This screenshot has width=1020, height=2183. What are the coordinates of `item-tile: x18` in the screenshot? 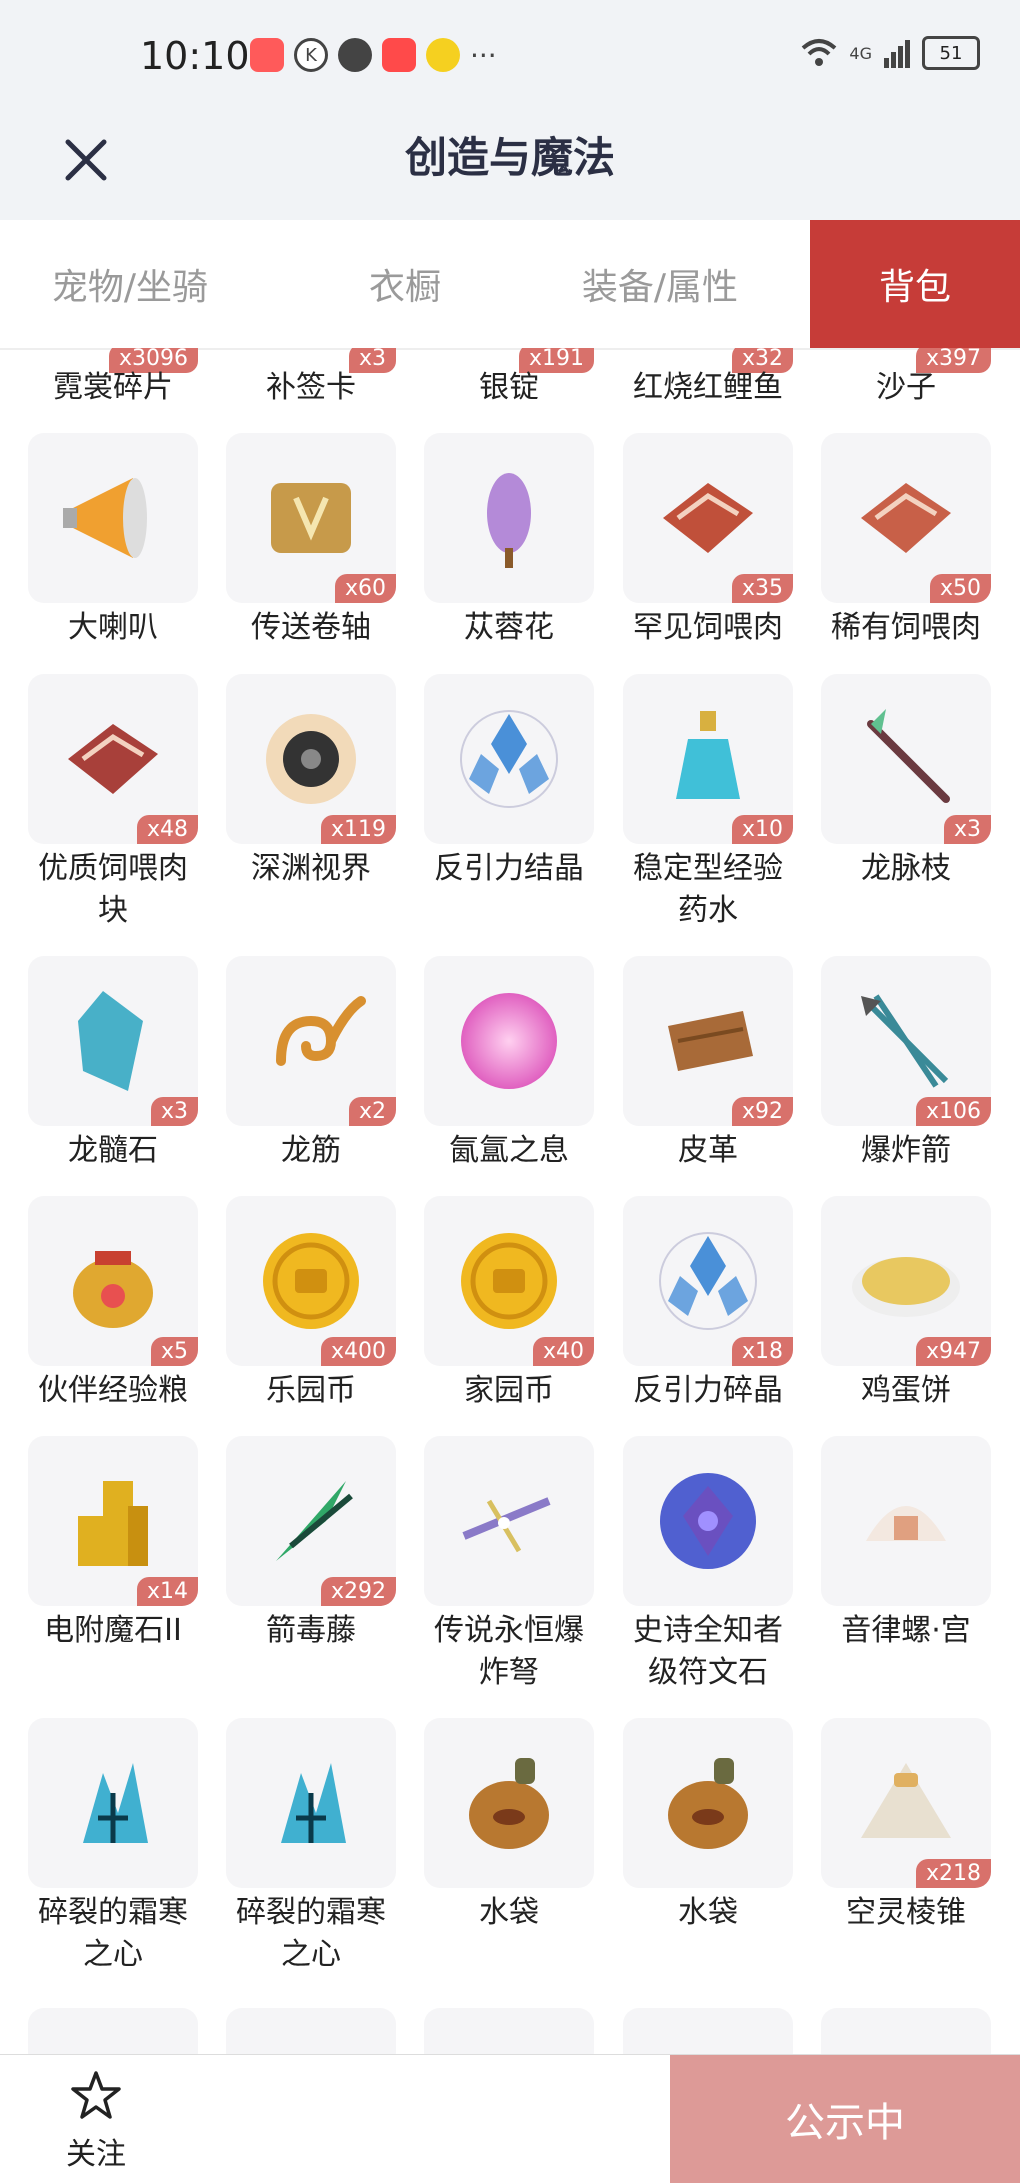 It's located at (708, 1281).